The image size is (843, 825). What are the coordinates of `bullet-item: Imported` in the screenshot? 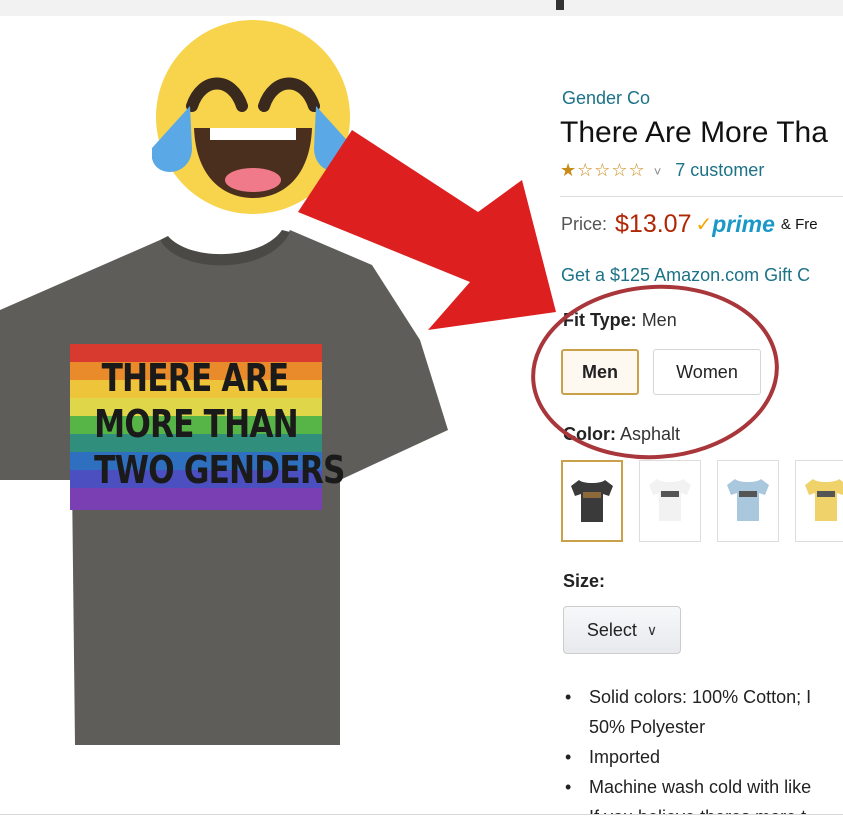 It's located at (688, 757).